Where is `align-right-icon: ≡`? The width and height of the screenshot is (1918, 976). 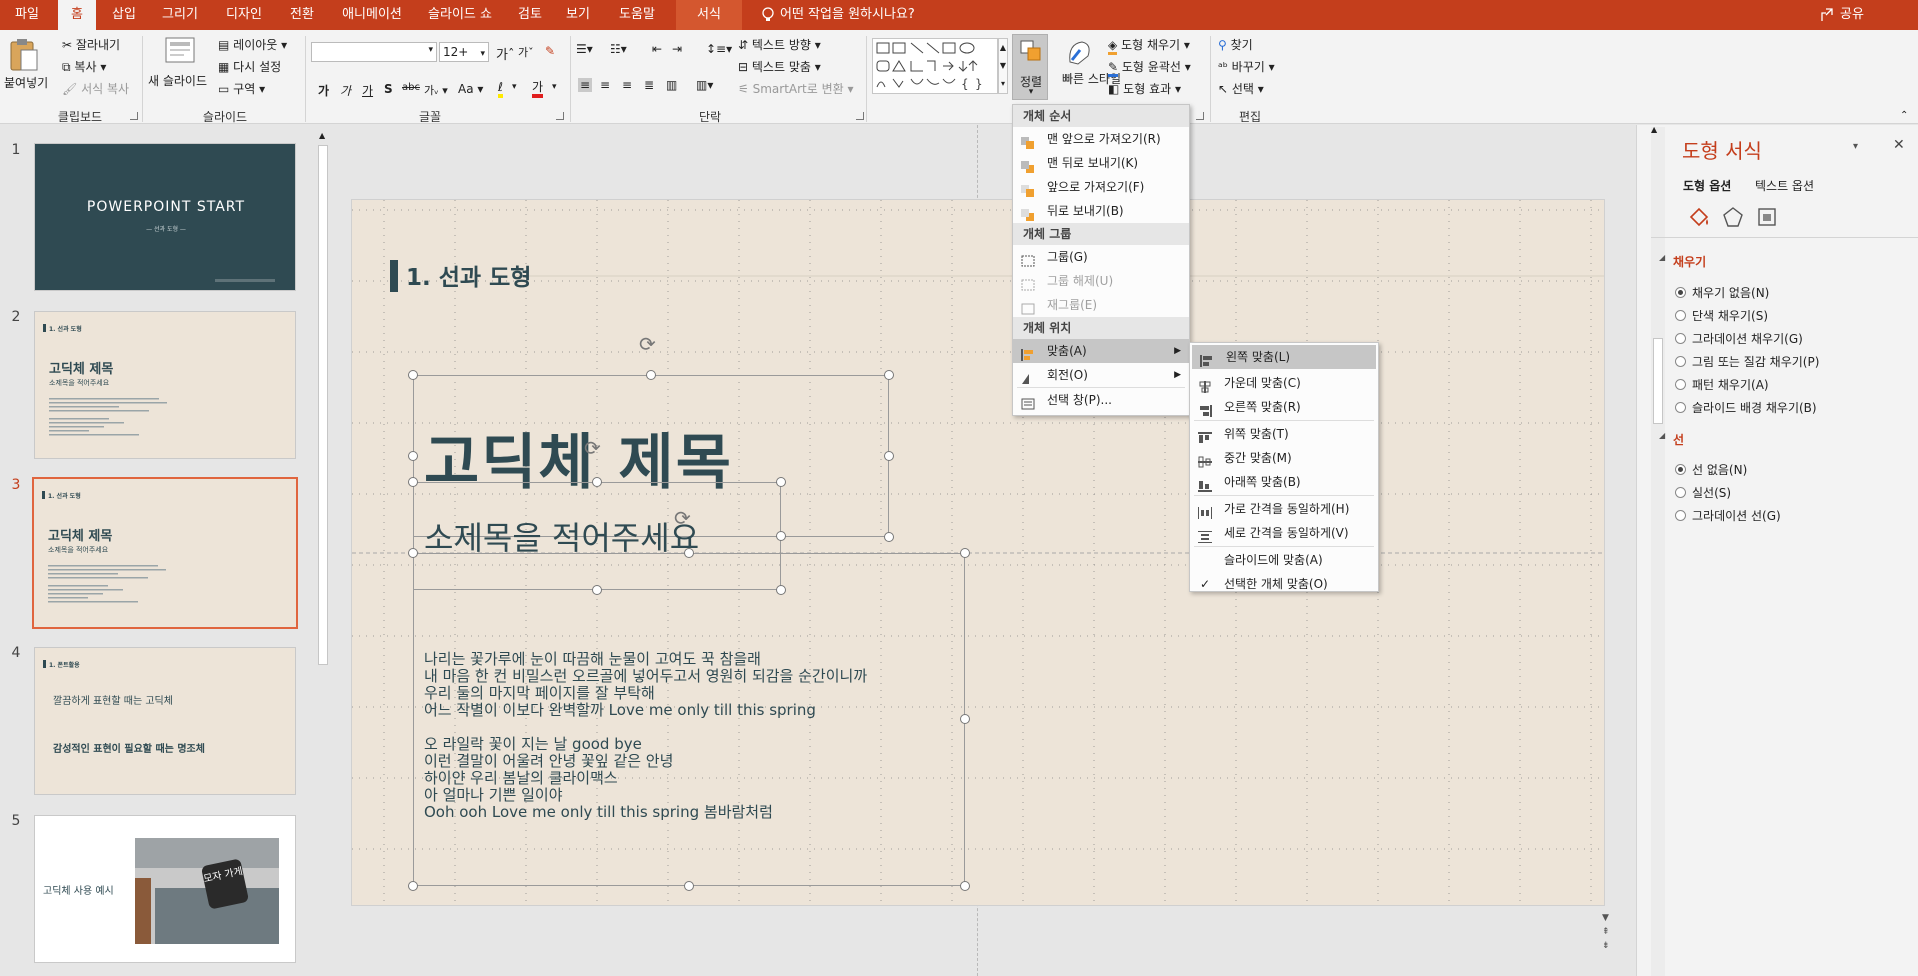 align-right-icon: ≡ is located at coordinates (627, 85).